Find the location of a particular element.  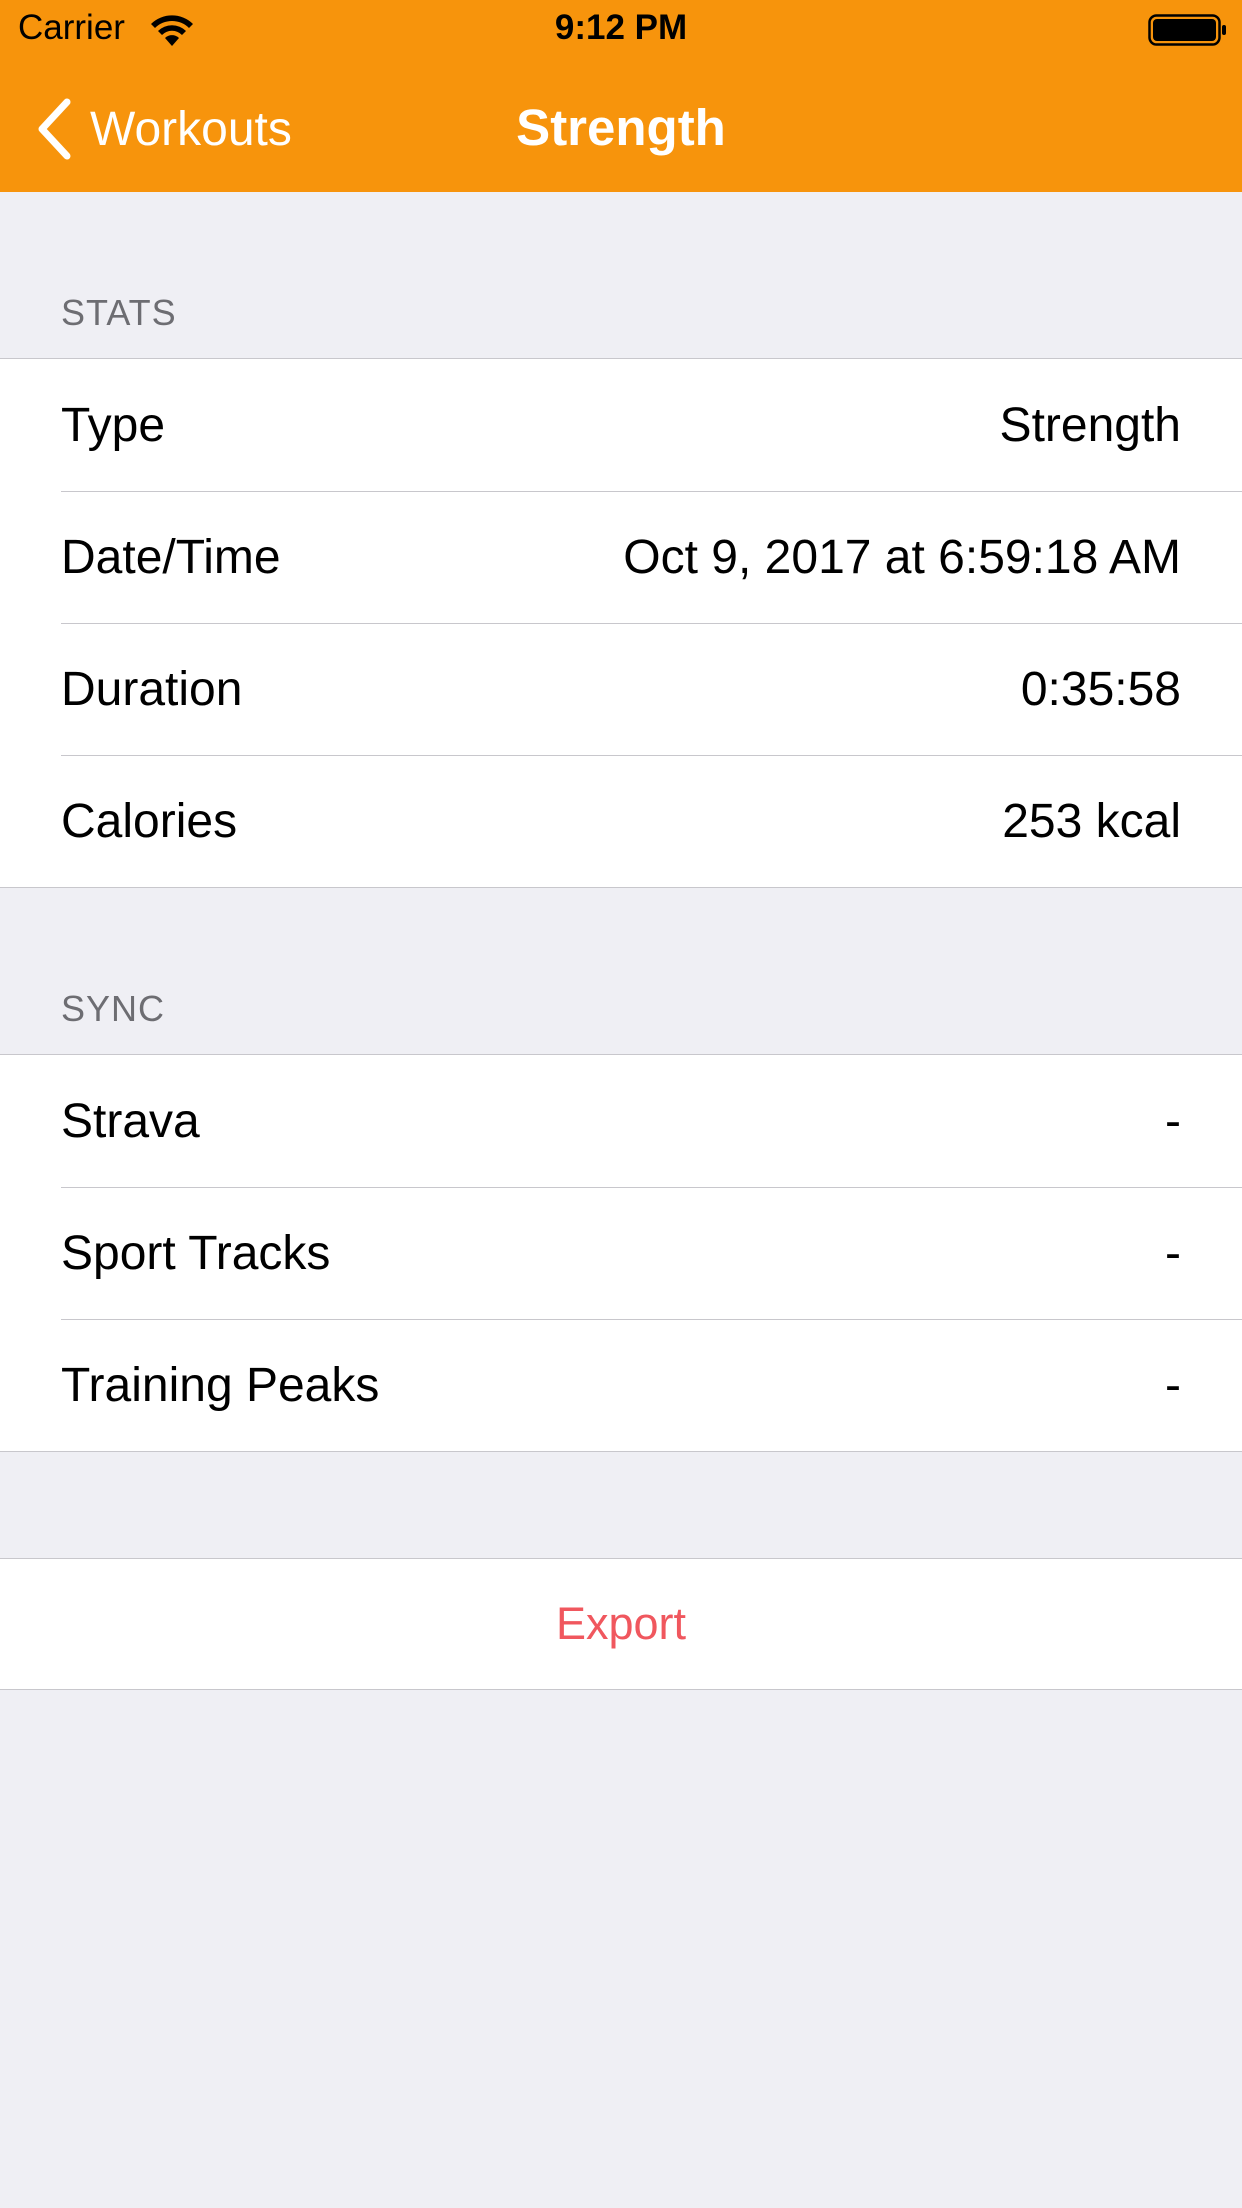

sync-row-sport-tracks: Sport Tracks - is located at coordinates (621, 1253).